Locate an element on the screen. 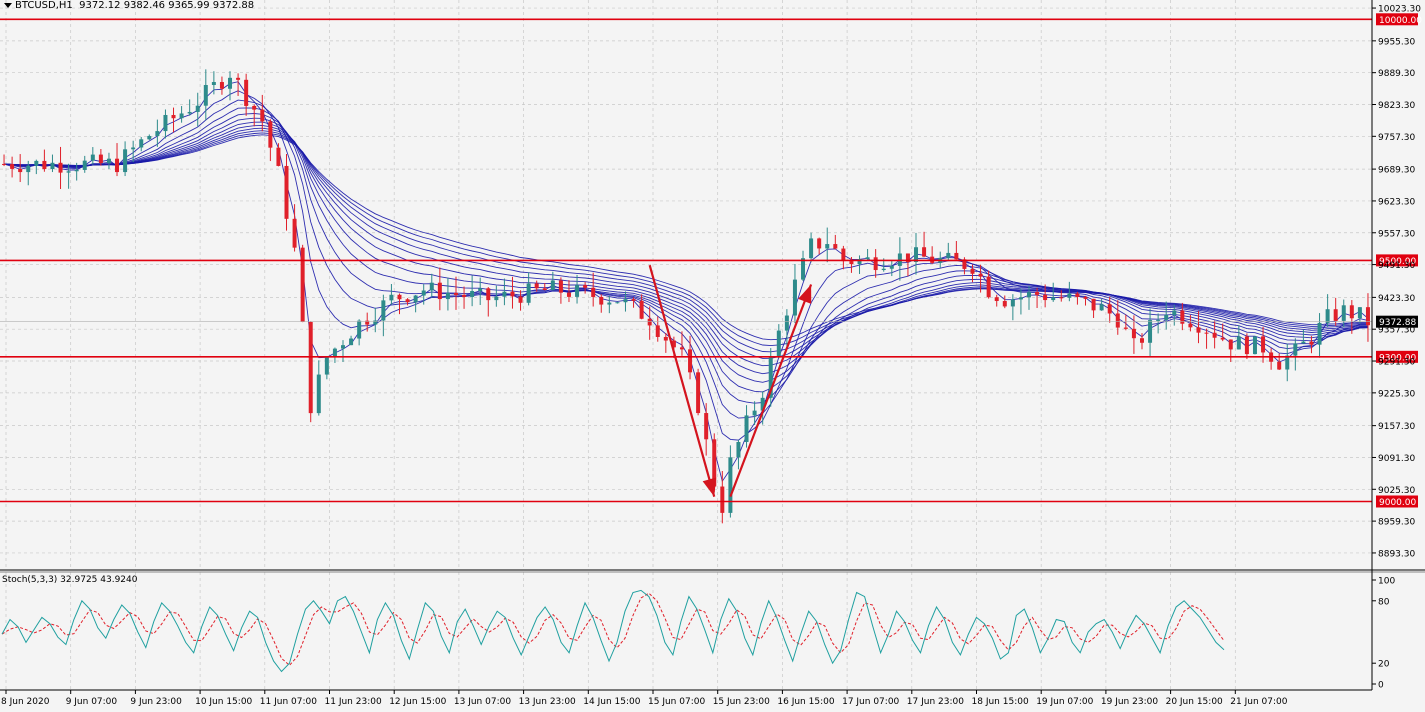  y-tick-label: 9225.30 is located at coordinates (1396, 394).